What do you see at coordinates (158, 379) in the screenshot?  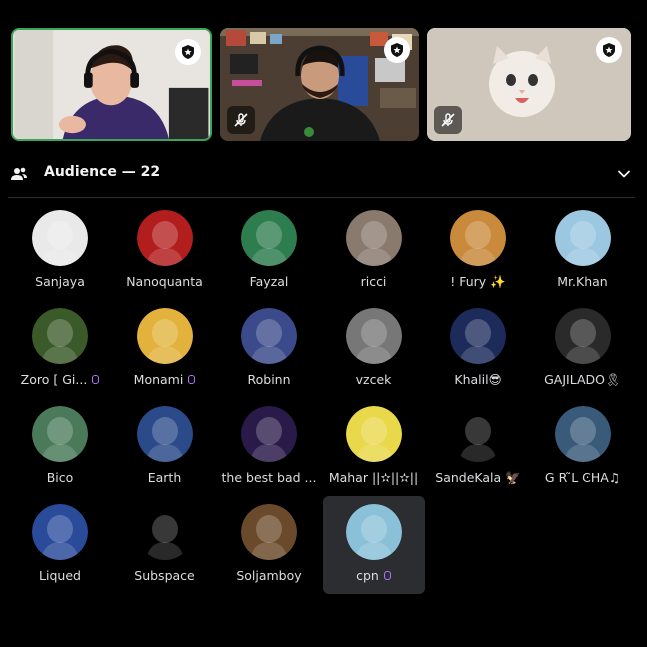 I see `member-name-text: Monami` at bounding box center [158, 379].